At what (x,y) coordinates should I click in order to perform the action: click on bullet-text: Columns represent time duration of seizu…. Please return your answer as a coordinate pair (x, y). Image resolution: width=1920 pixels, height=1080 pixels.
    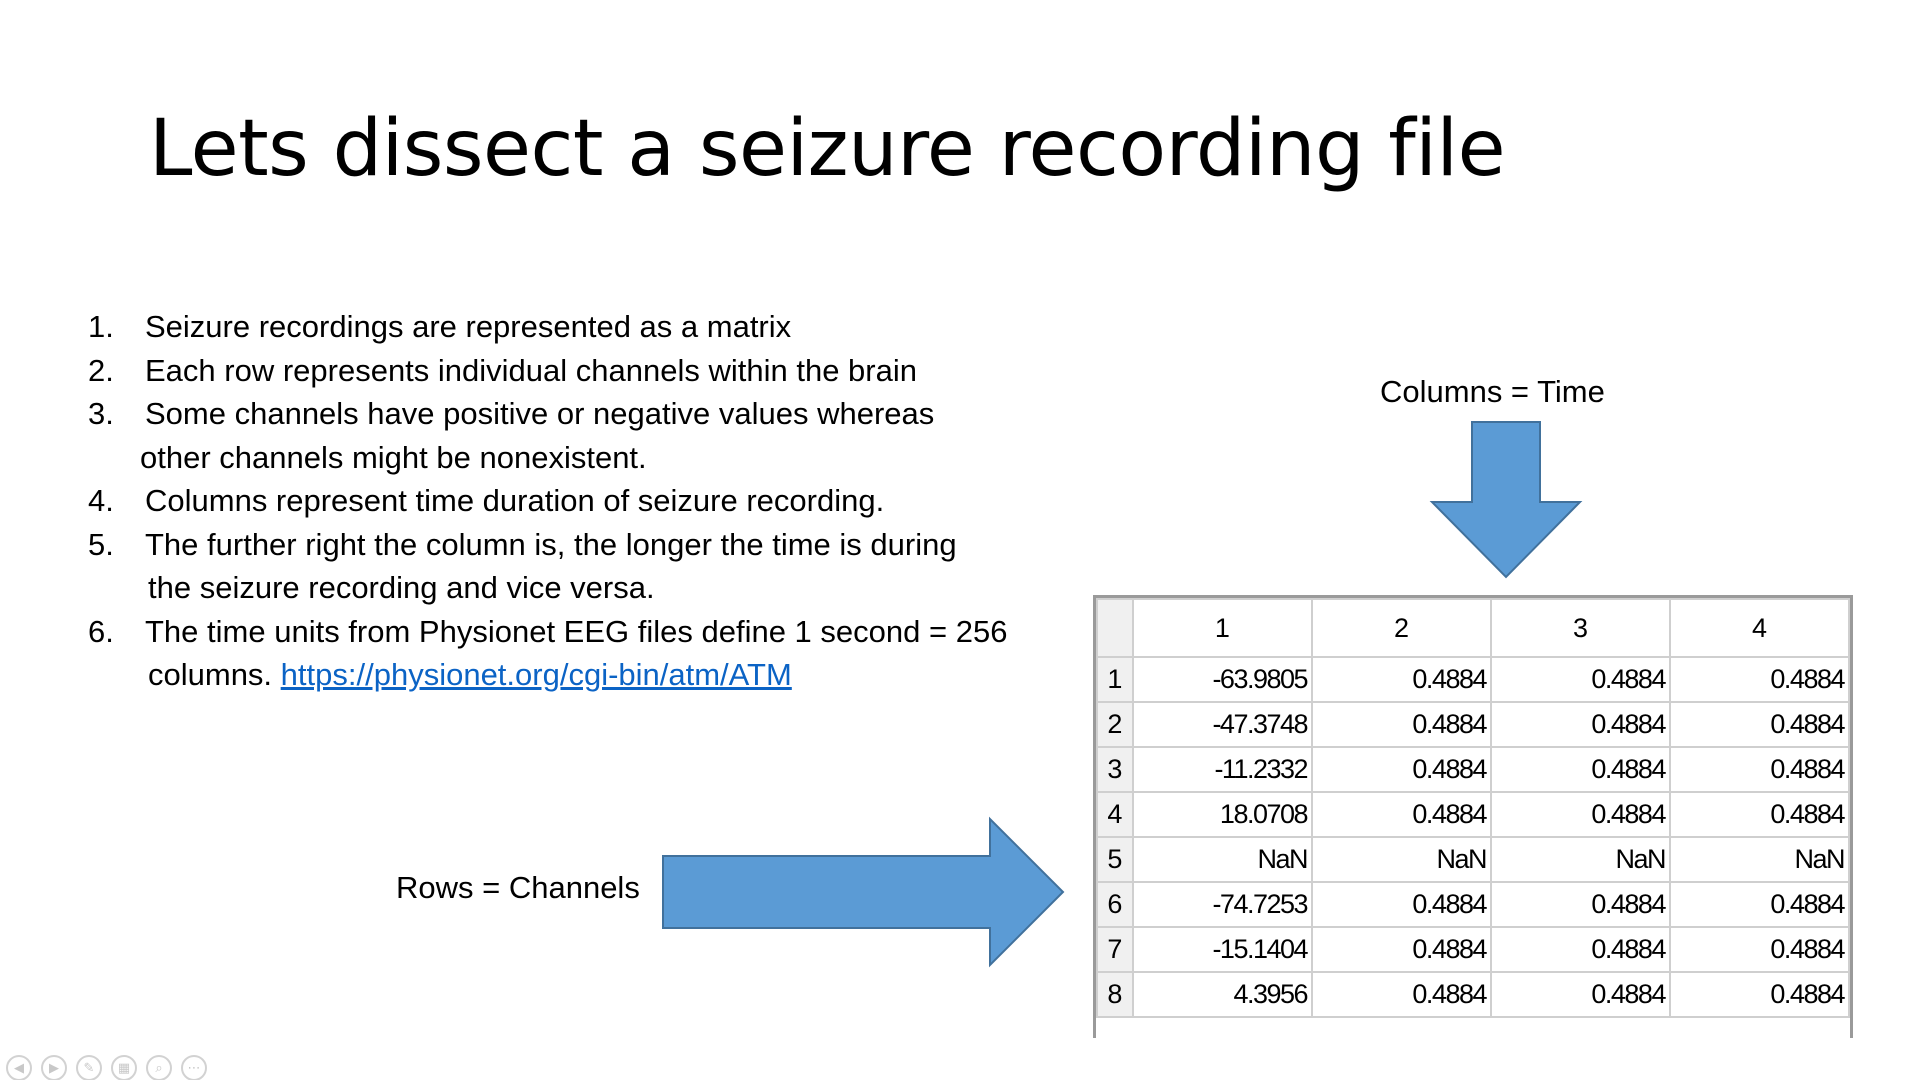
    Looking at the image, I should click on (515, 500).